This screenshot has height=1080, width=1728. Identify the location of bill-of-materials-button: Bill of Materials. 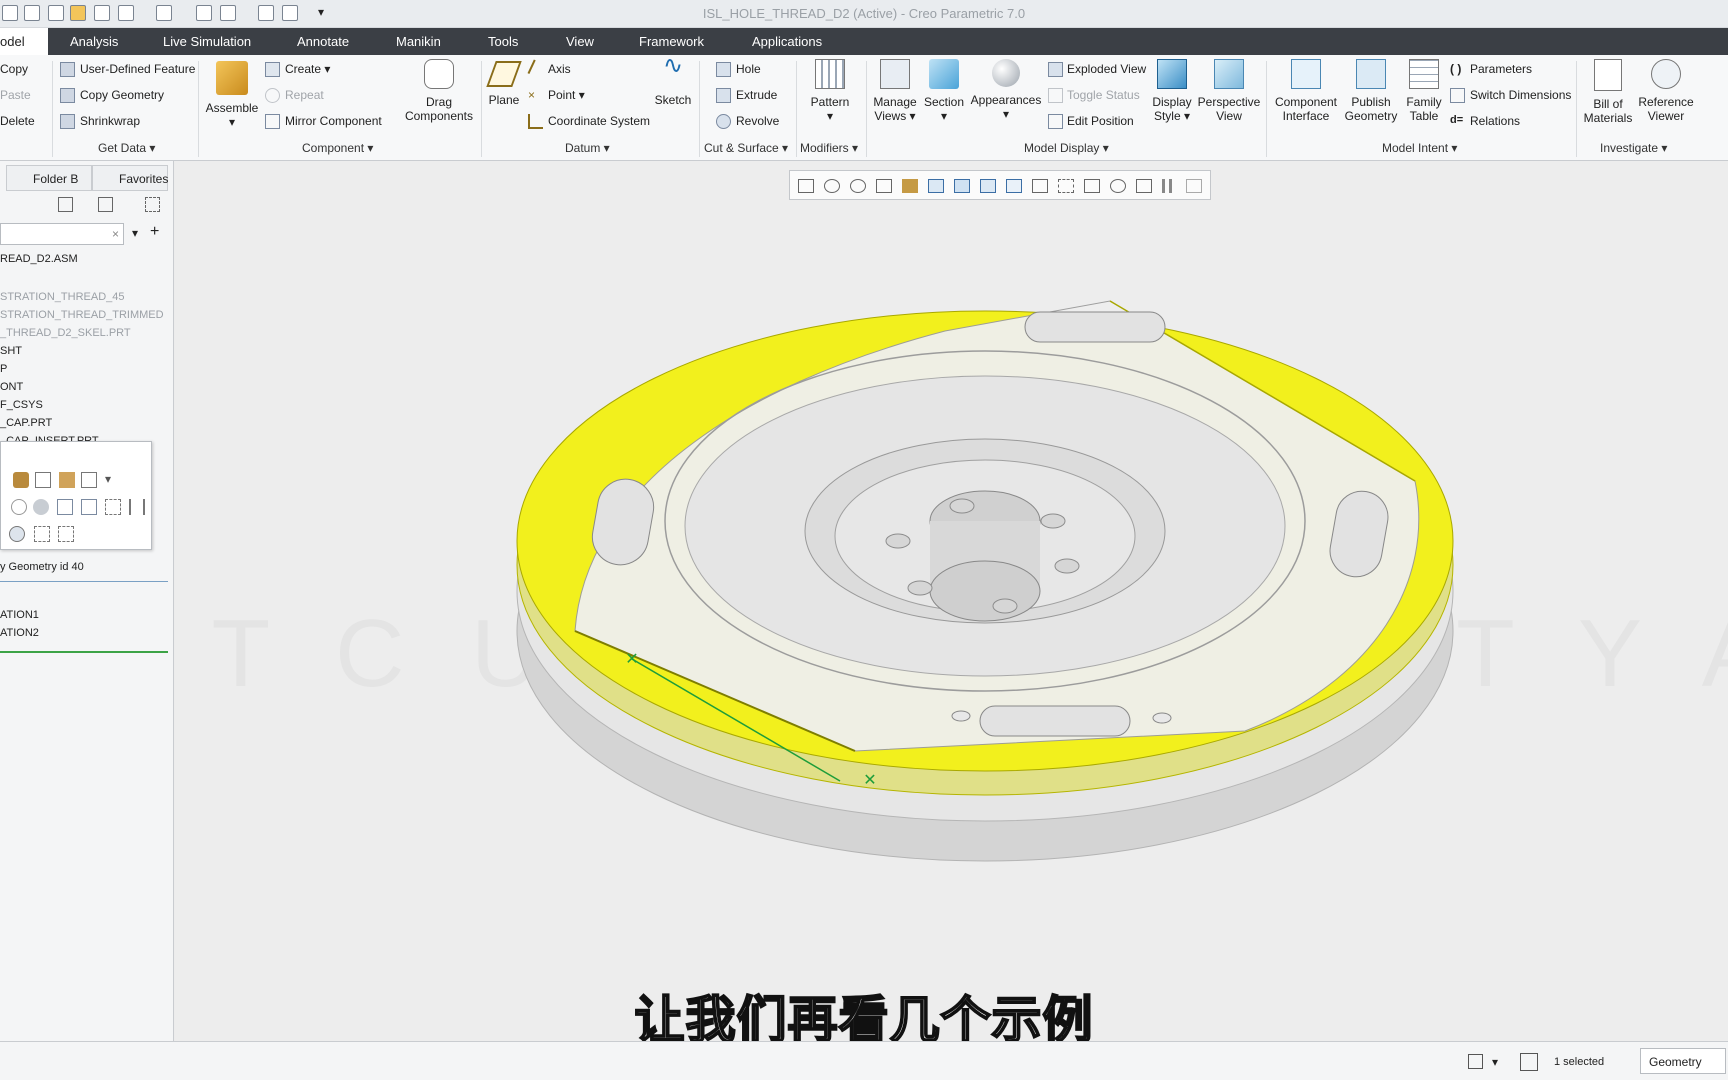
(1608, 92).